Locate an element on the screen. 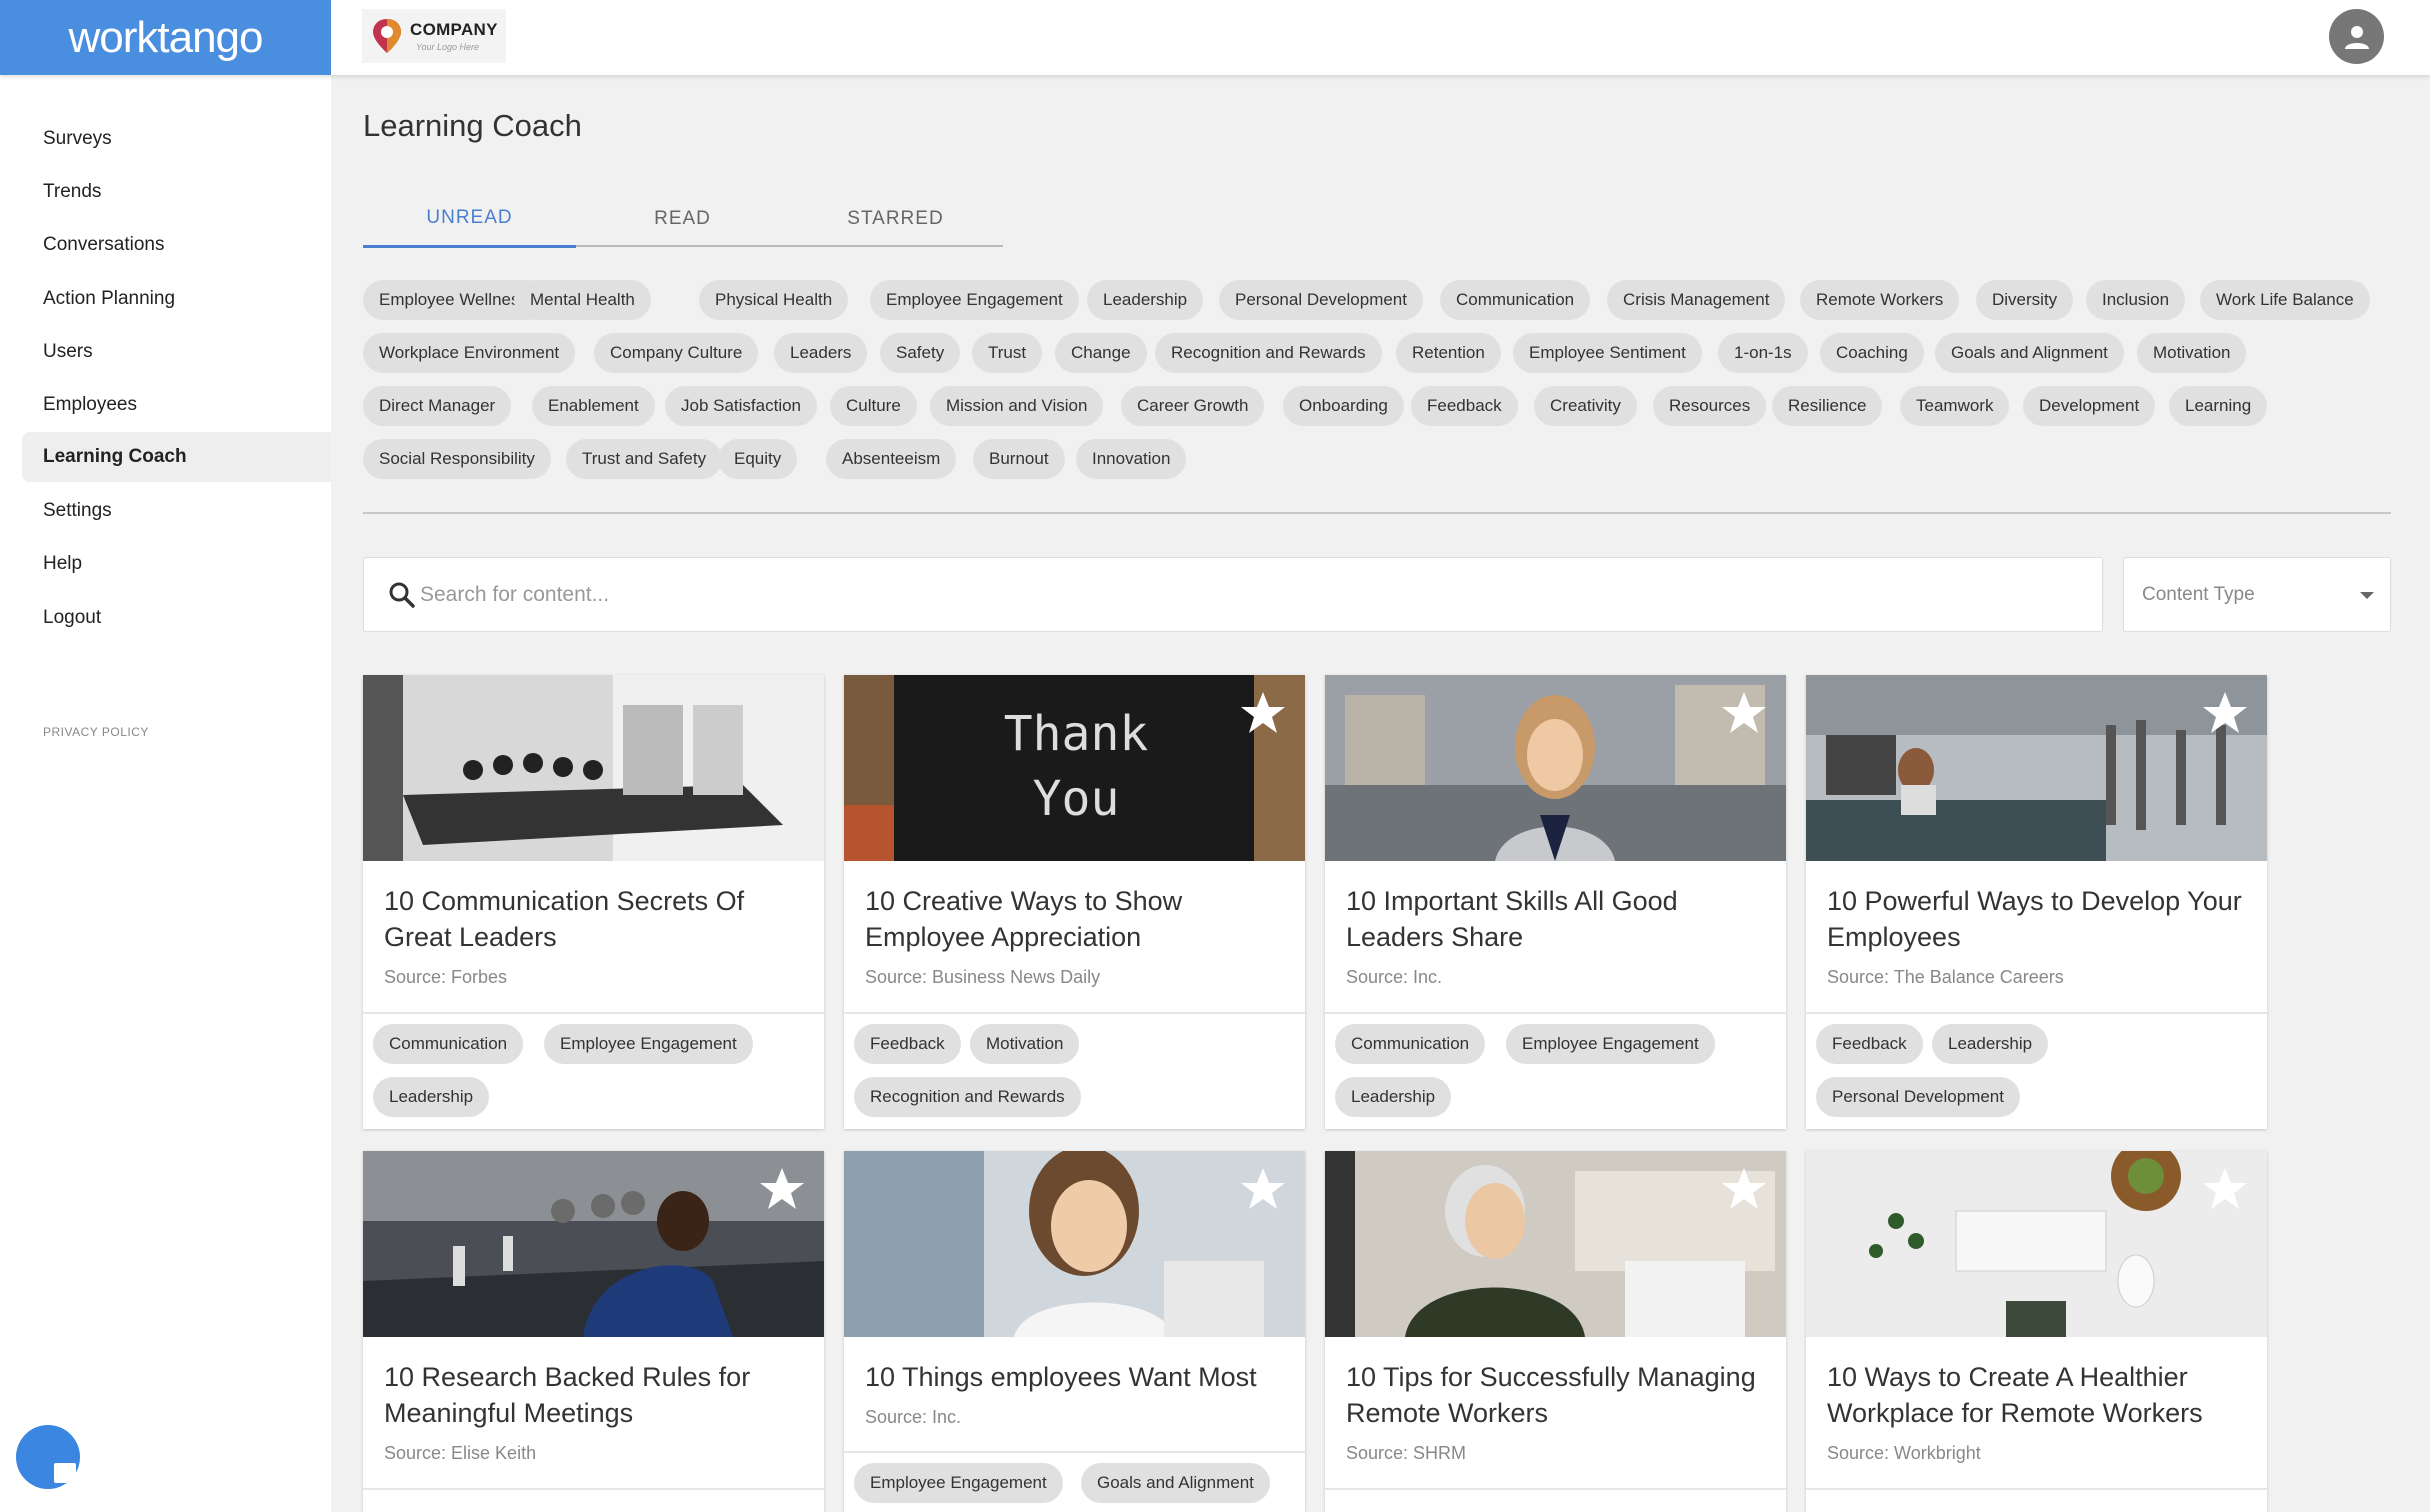 The image size is (2430, 1512). sidebar-item-users: Users is located at coordinates (176, 352).